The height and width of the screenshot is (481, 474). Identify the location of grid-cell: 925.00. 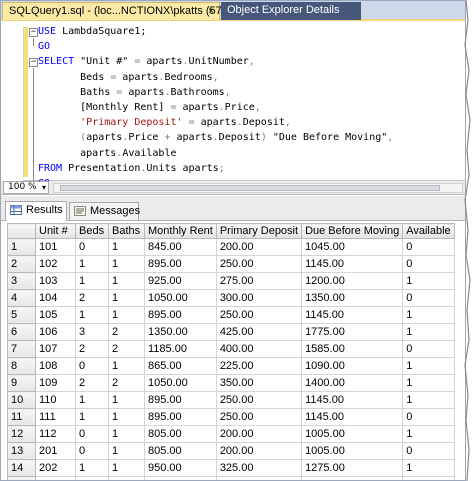
(180, 281).